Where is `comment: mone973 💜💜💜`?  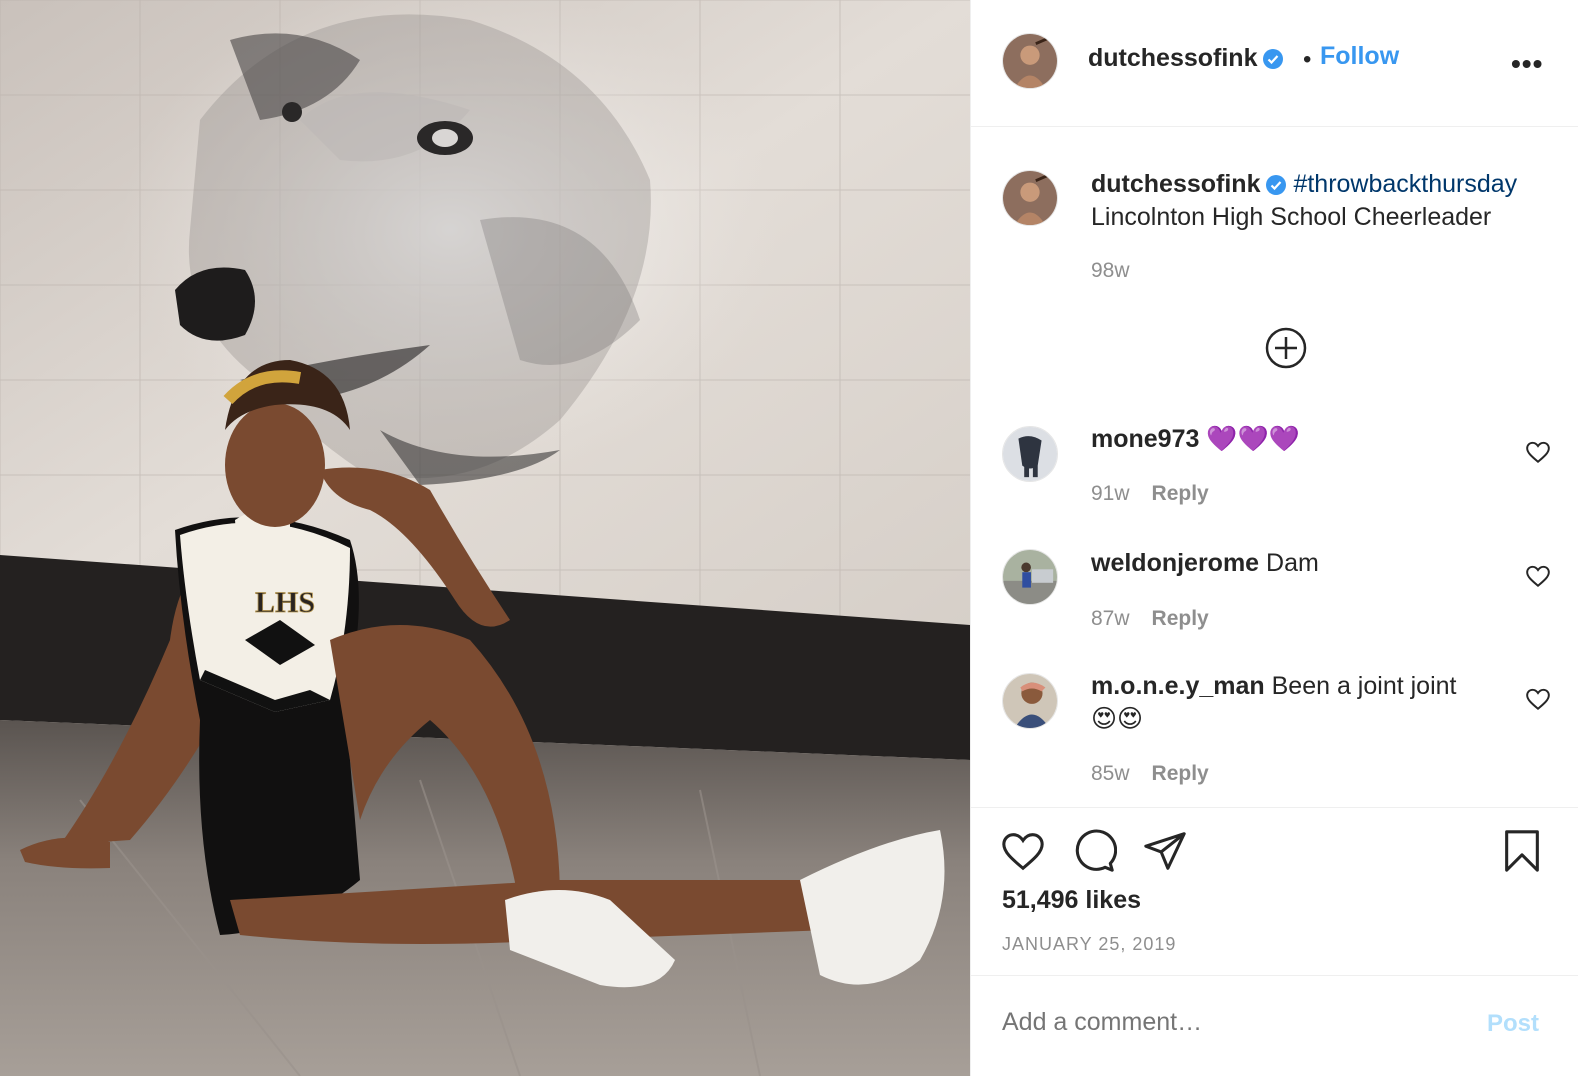 comment: mone973 💜💜💜 is located at coordinates (1291, 439).